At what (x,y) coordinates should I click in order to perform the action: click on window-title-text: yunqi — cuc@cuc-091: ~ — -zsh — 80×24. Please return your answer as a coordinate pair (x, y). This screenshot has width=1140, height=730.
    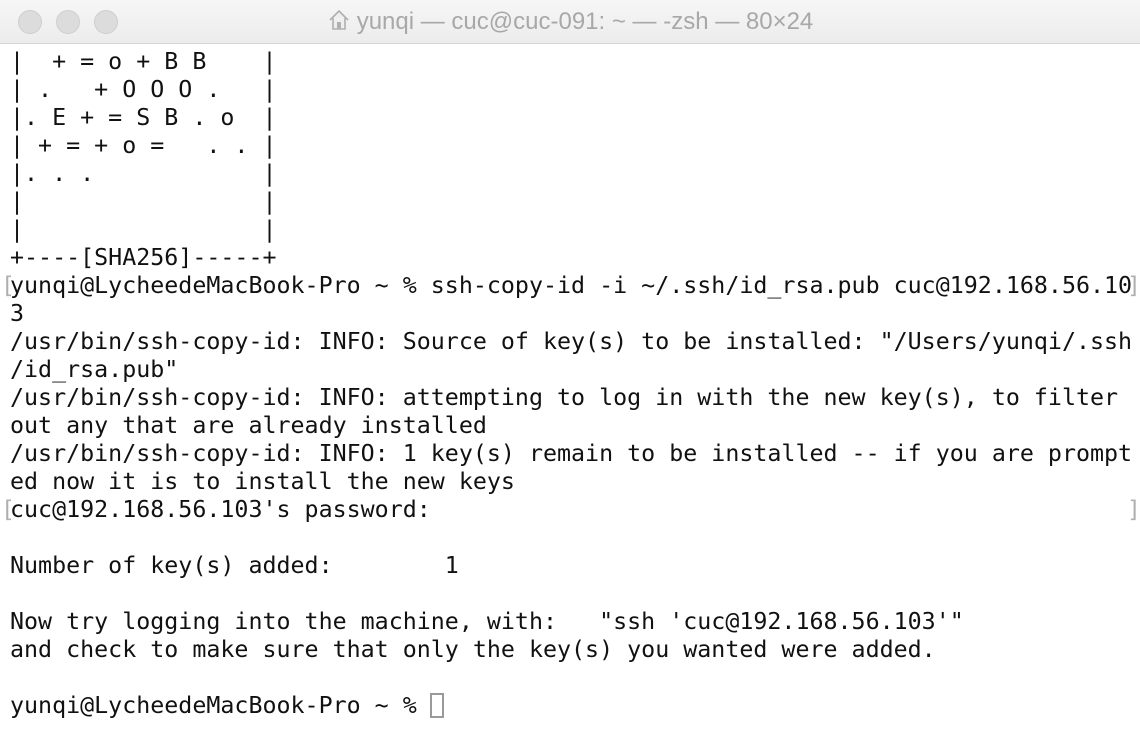
    Looking at the image, I should click on (585, 21).